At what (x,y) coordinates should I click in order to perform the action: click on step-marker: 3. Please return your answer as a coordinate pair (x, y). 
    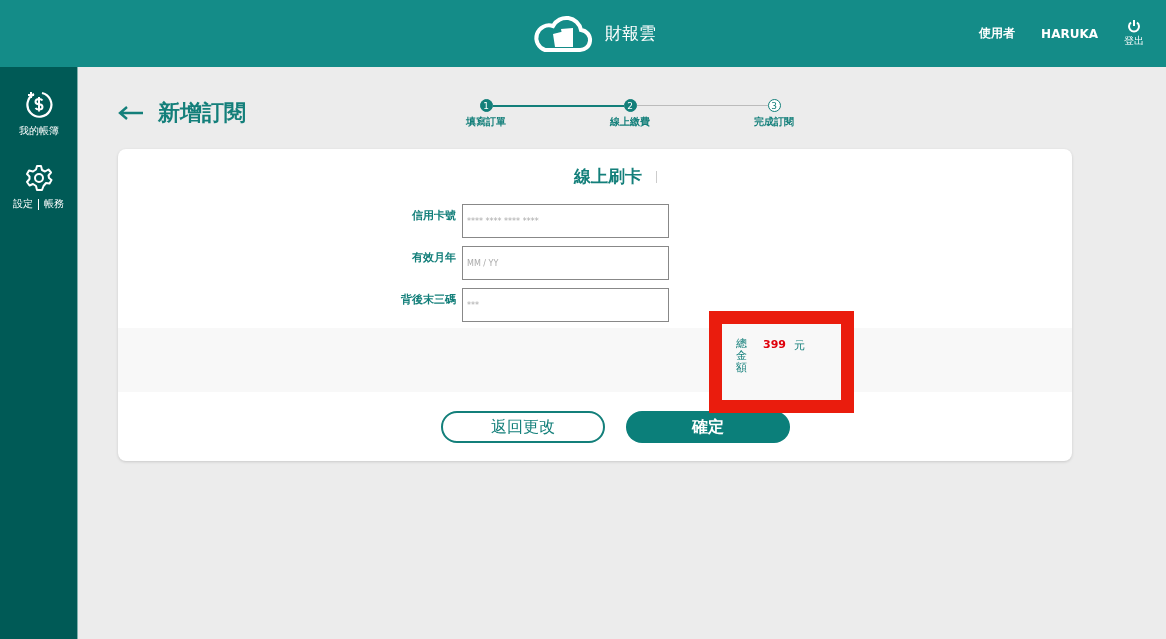
    Looking at the image, I should click on (774, 105).